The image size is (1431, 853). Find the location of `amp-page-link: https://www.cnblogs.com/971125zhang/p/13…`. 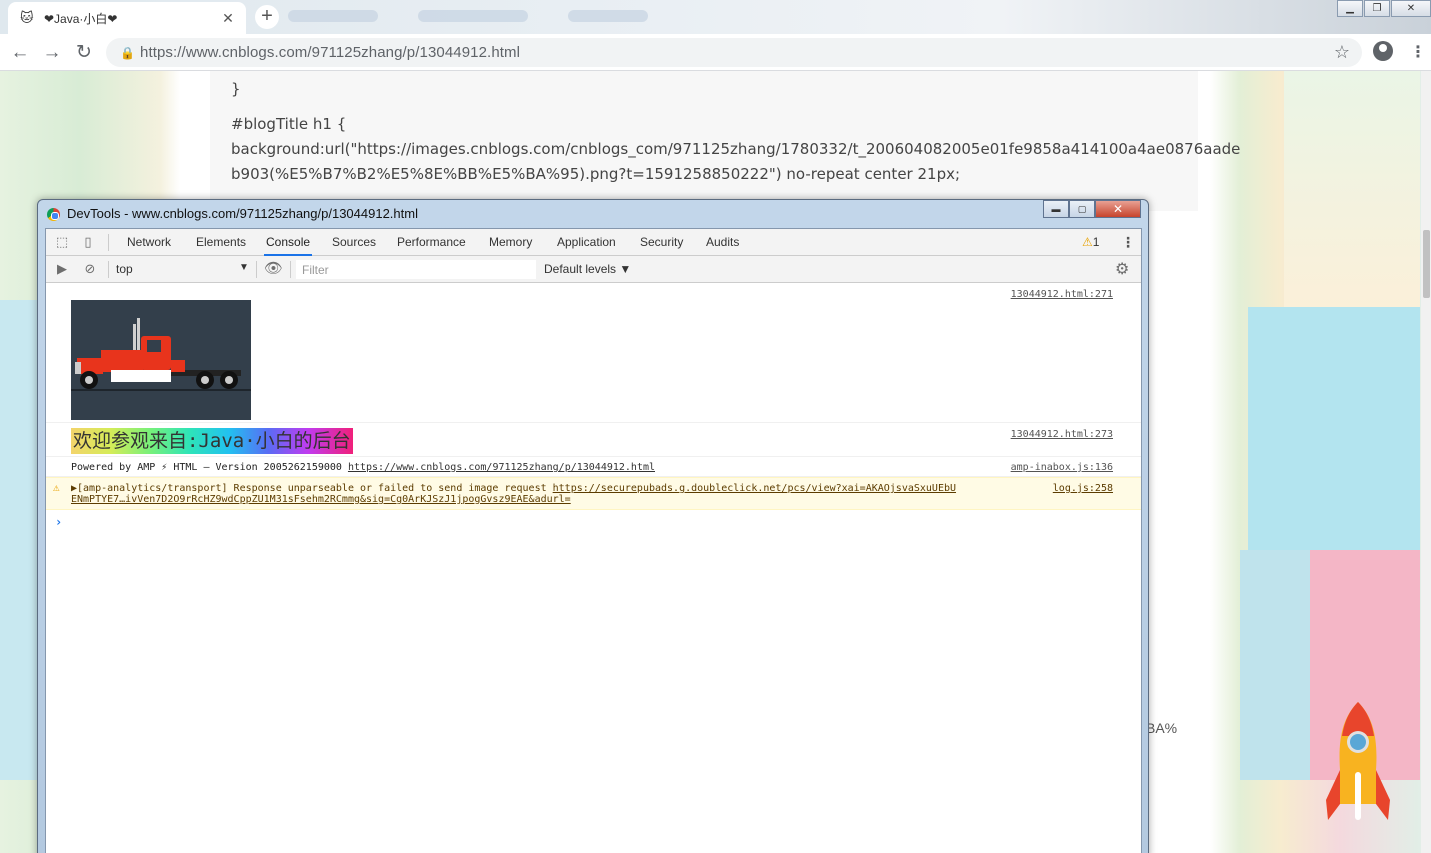

amp-page-link: https://www.cnblogs.com/971125zhang/p/13… is located at coordinates (501, 467).